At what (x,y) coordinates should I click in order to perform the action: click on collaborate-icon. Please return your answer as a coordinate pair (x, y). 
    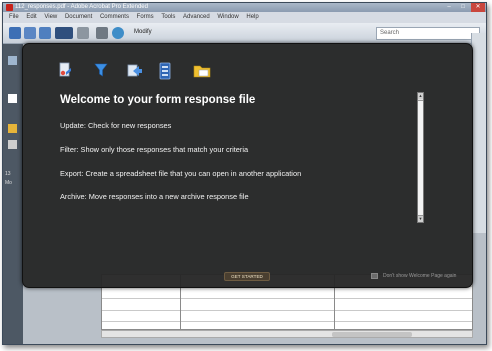
    Looking at the image, I should click on (64, 33).